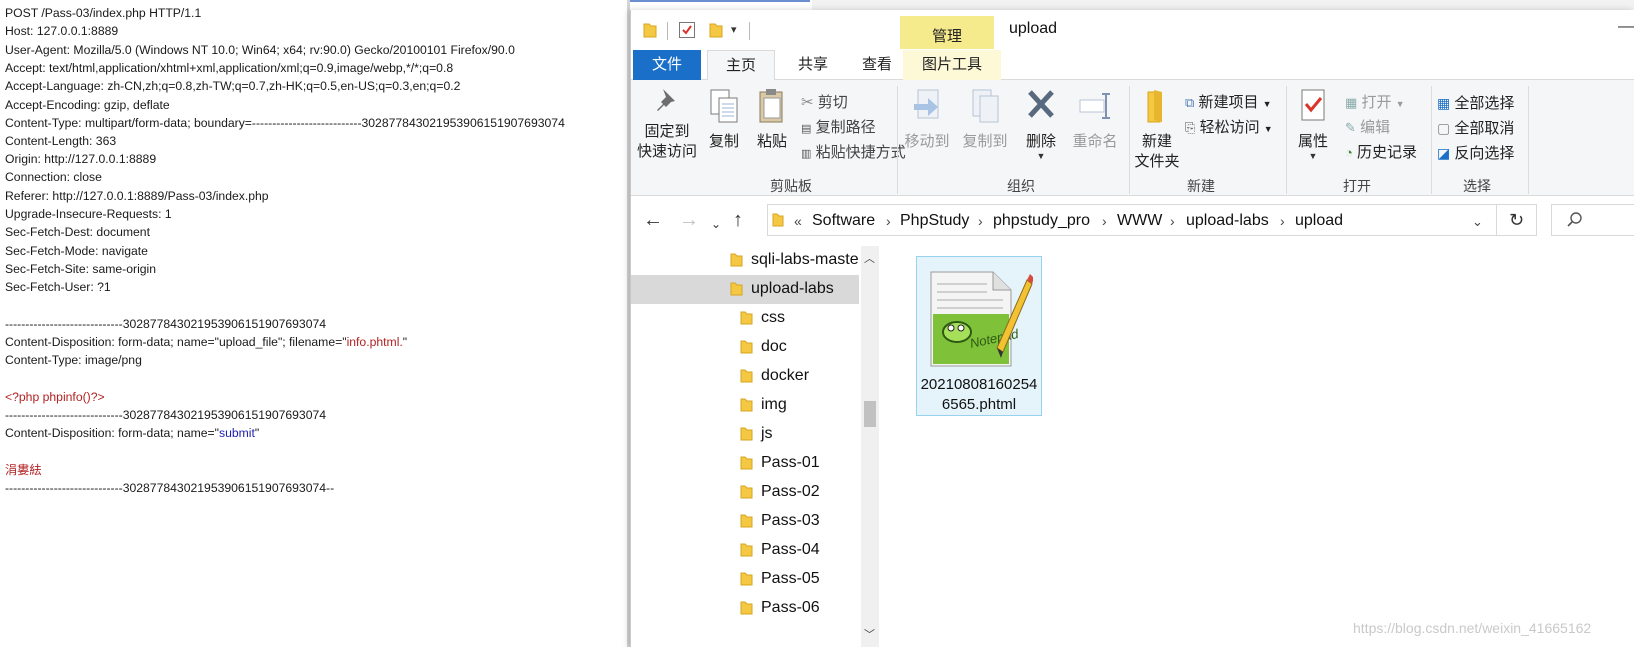 The height and width of the screenshot is (647, 1634). Describe the element at coordinates (61, 31) in the screenshot. I see `request-header-host: Host: 127.0.0.1:8889` at that location.